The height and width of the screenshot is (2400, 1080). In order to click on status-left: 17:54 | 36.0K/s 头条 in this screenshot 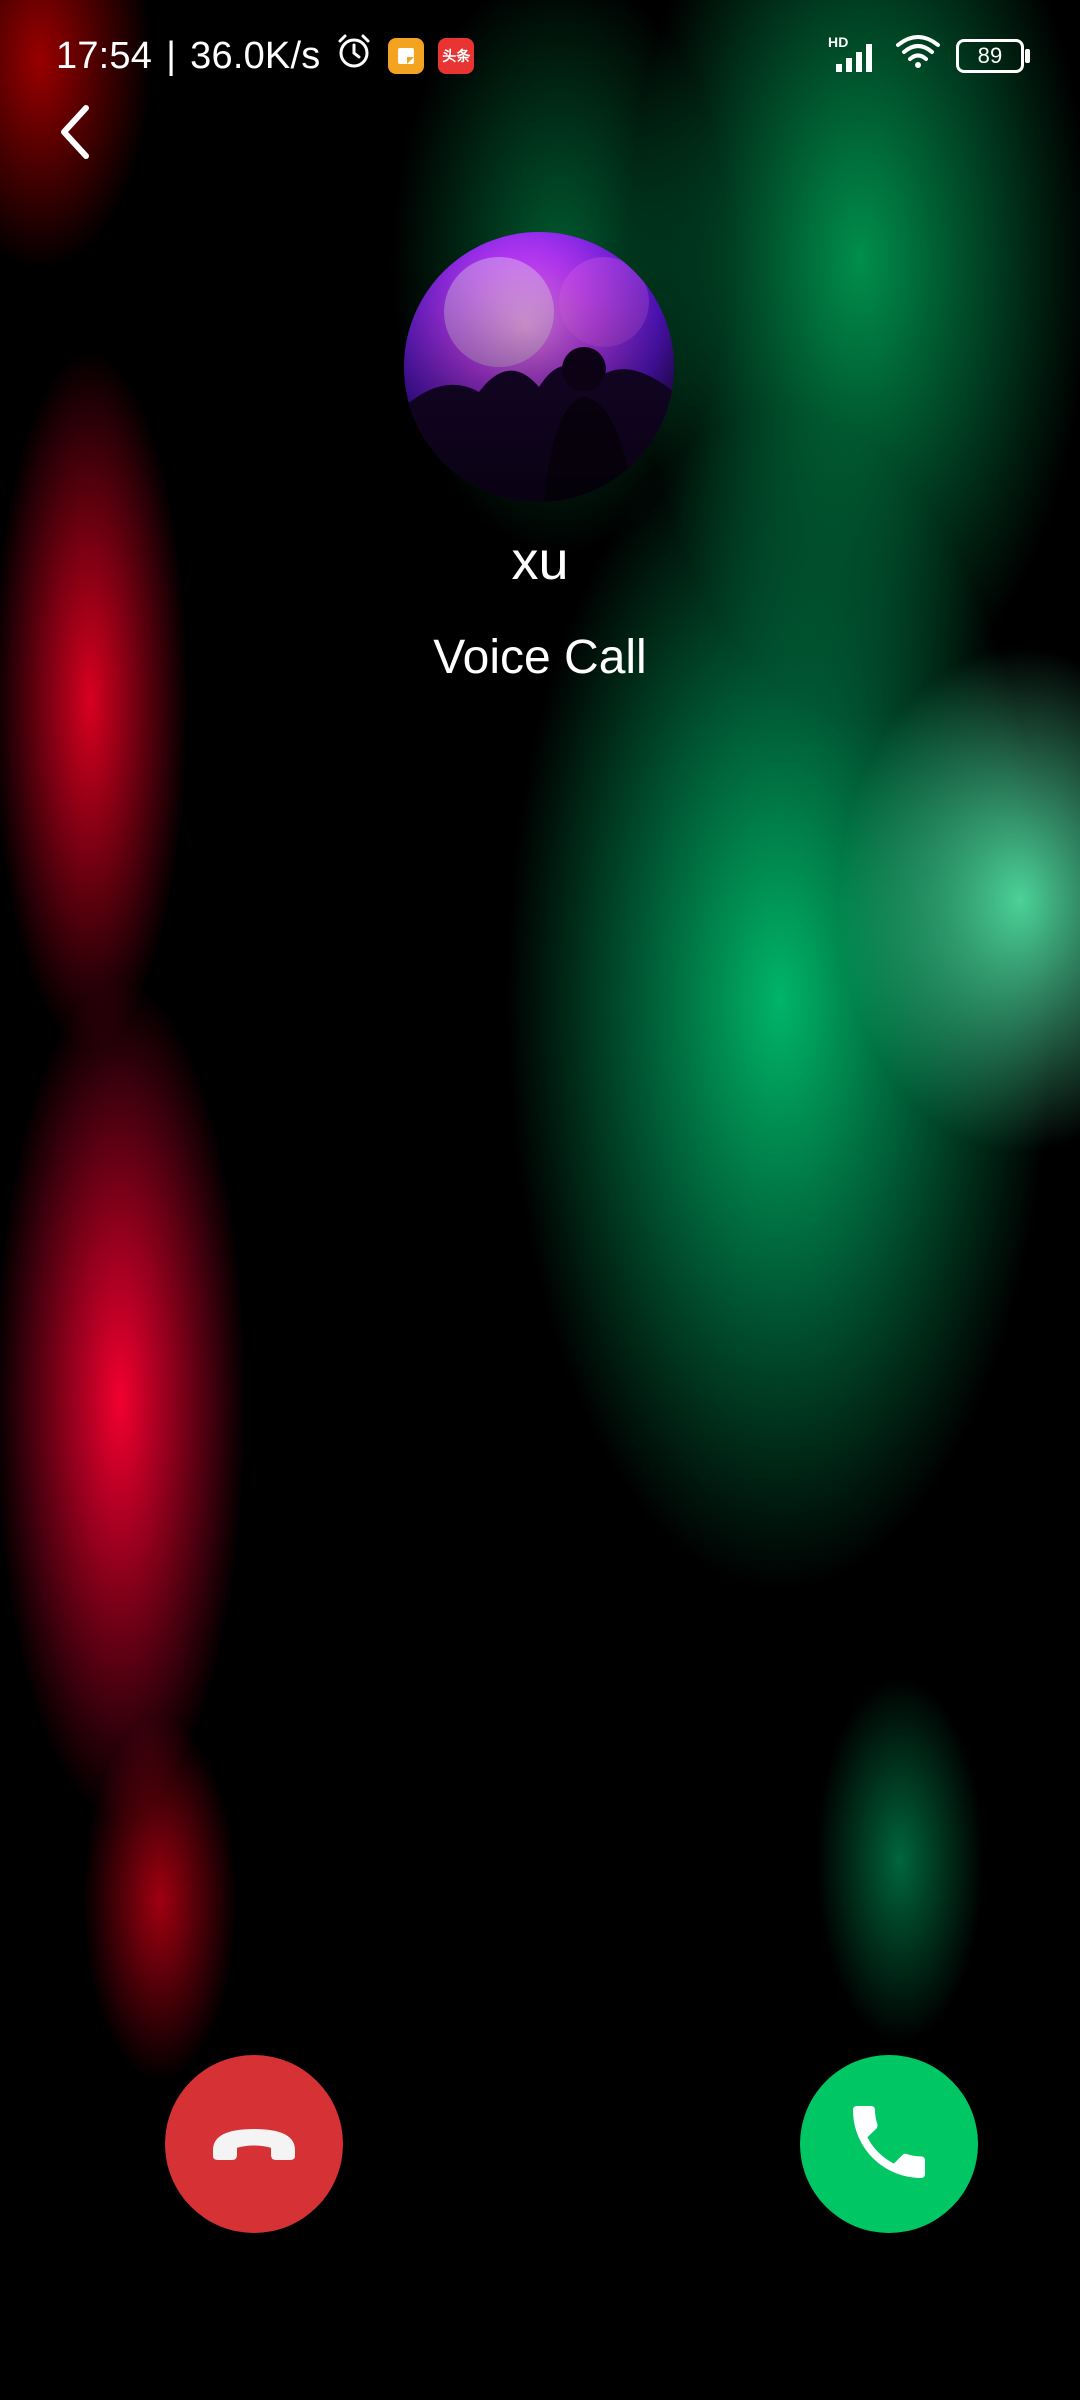, I will do `click(265, 56)`.